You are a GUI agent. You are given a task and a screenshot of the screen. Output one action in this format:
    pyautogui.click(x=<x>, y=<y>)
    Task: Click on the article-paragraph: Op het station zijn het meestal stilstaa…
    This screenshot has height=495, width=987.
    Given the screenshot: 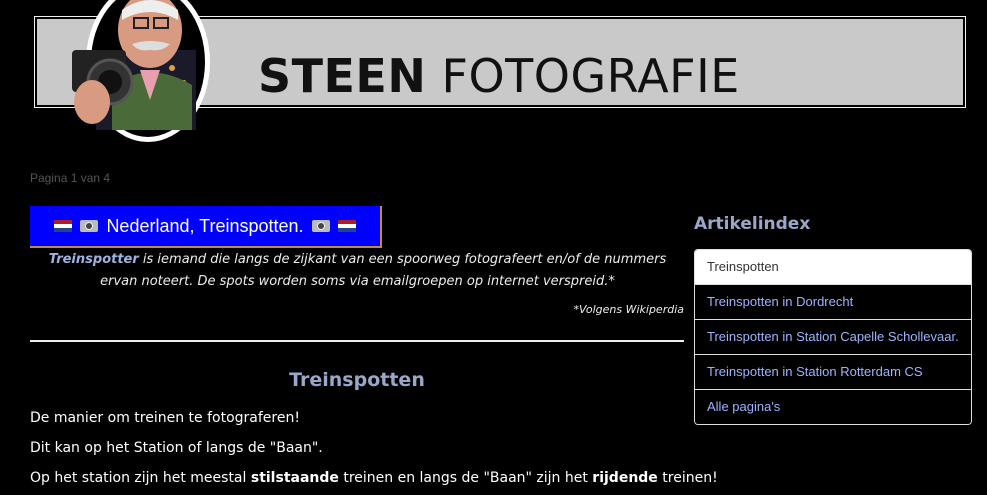 What is the action you would take?
    pyautogui.click(x=374, y=478)
    